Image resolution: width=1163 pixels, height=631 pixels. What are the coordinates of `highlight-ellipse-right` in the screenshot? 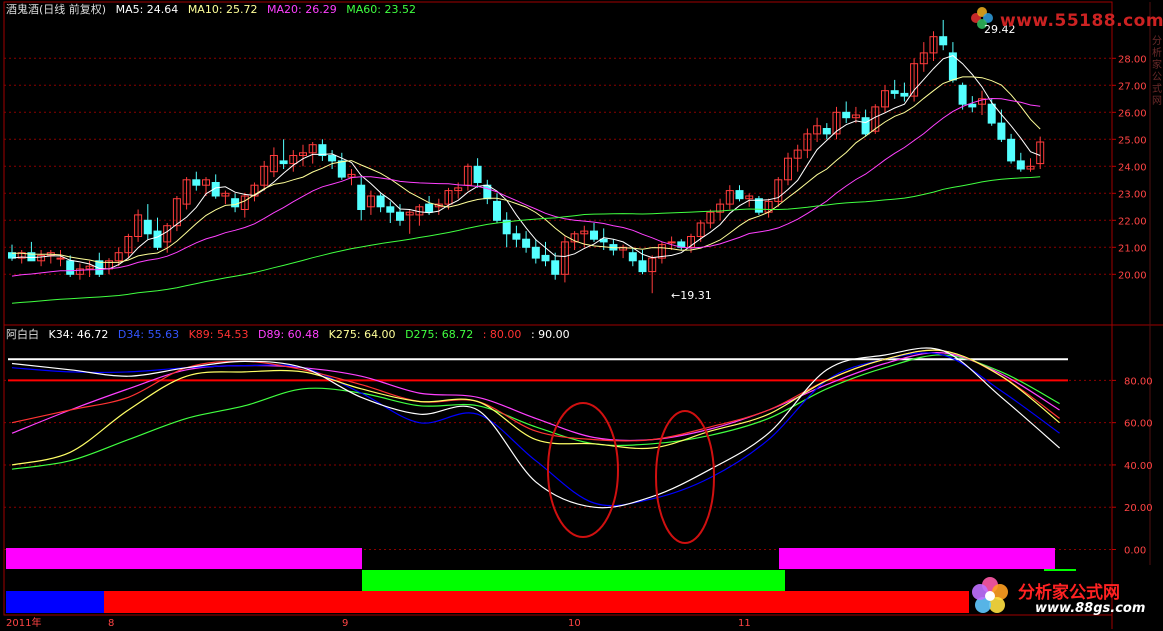 It's located at (685, 477).